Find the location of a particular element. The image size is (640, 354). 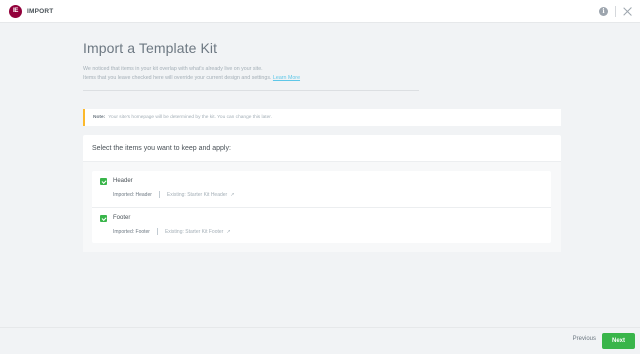

wizard-footer: Previous Next is located at coordinates (320, 340).